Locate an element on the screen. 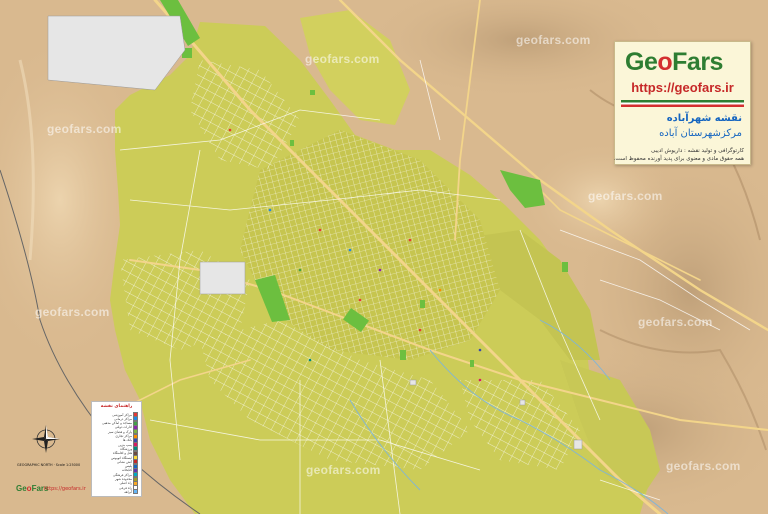 This screenshot has width=768, height=514. map-subtitle: مرکزشهرستان آباده is located at coordinates (700, 133).